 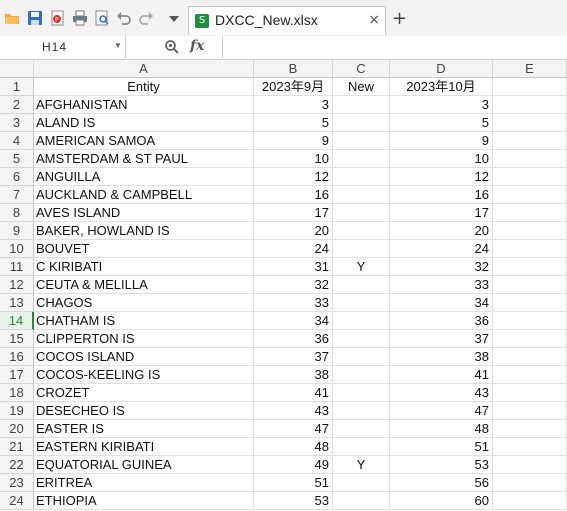 What do you see at coordinates (441, 483) in the screenshot?
I see `cell-oct-2023: 56` at bounding box center [441, 483].